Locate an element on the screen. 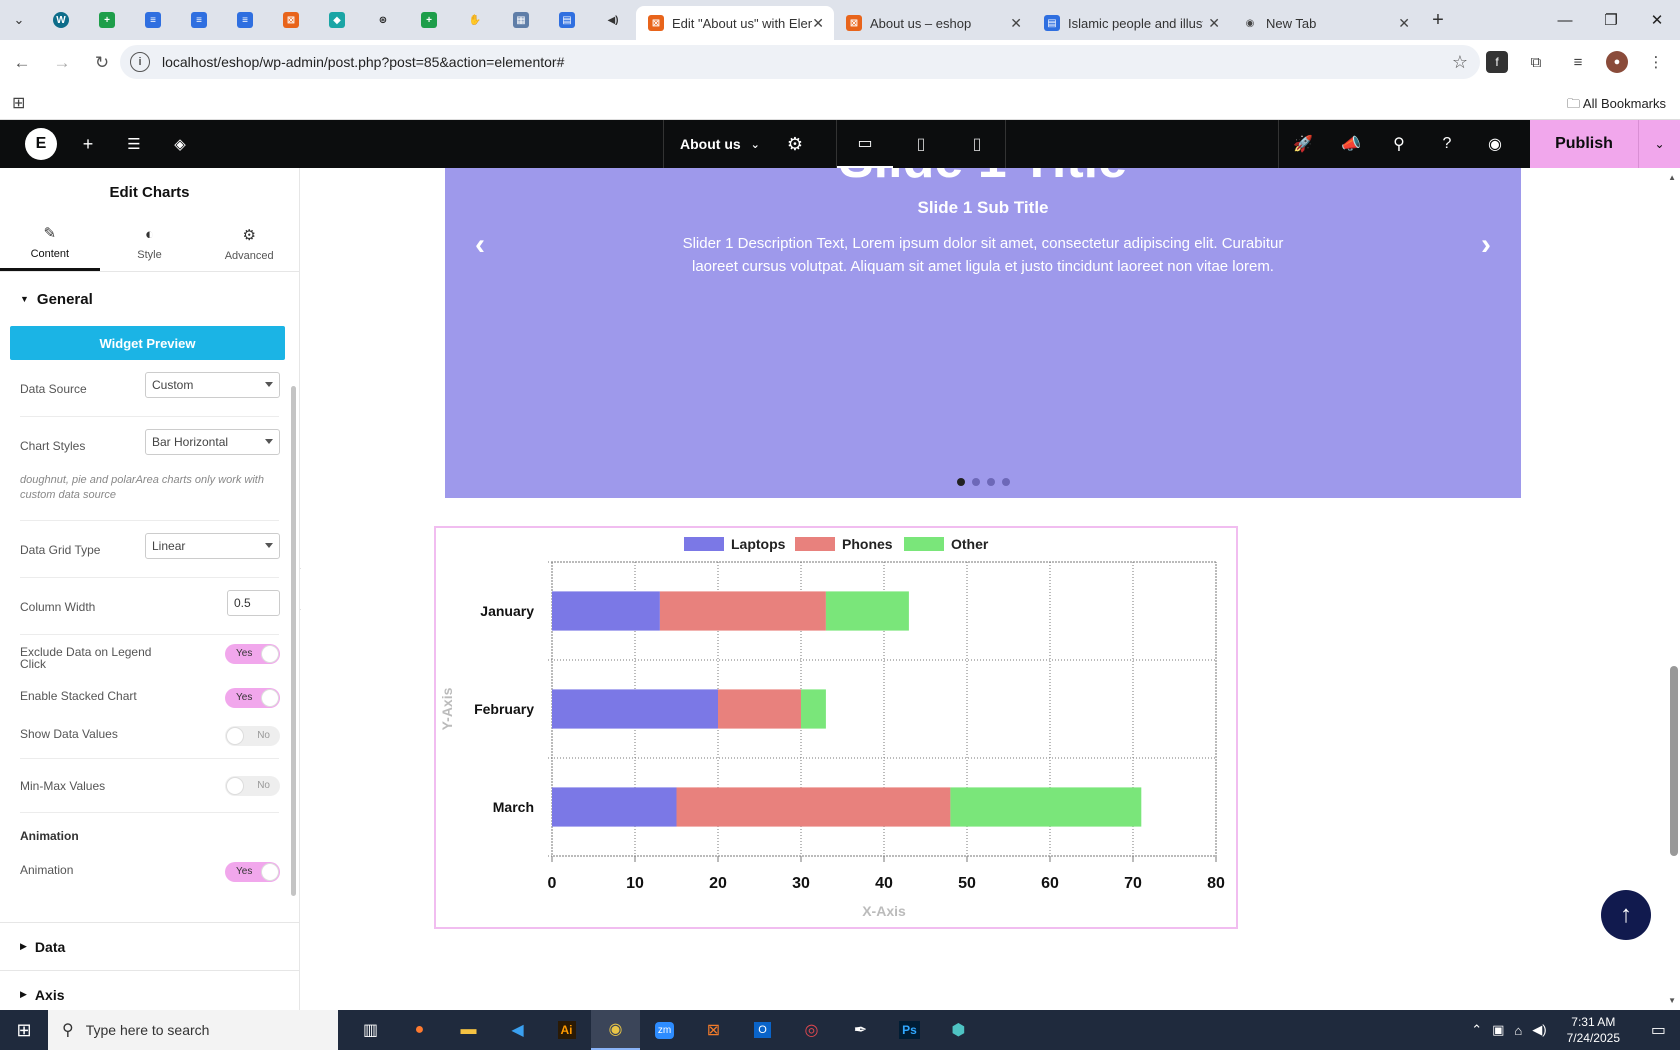  taskbar-search: ⚲ Type here to search is located at coordinates (193, 1030).